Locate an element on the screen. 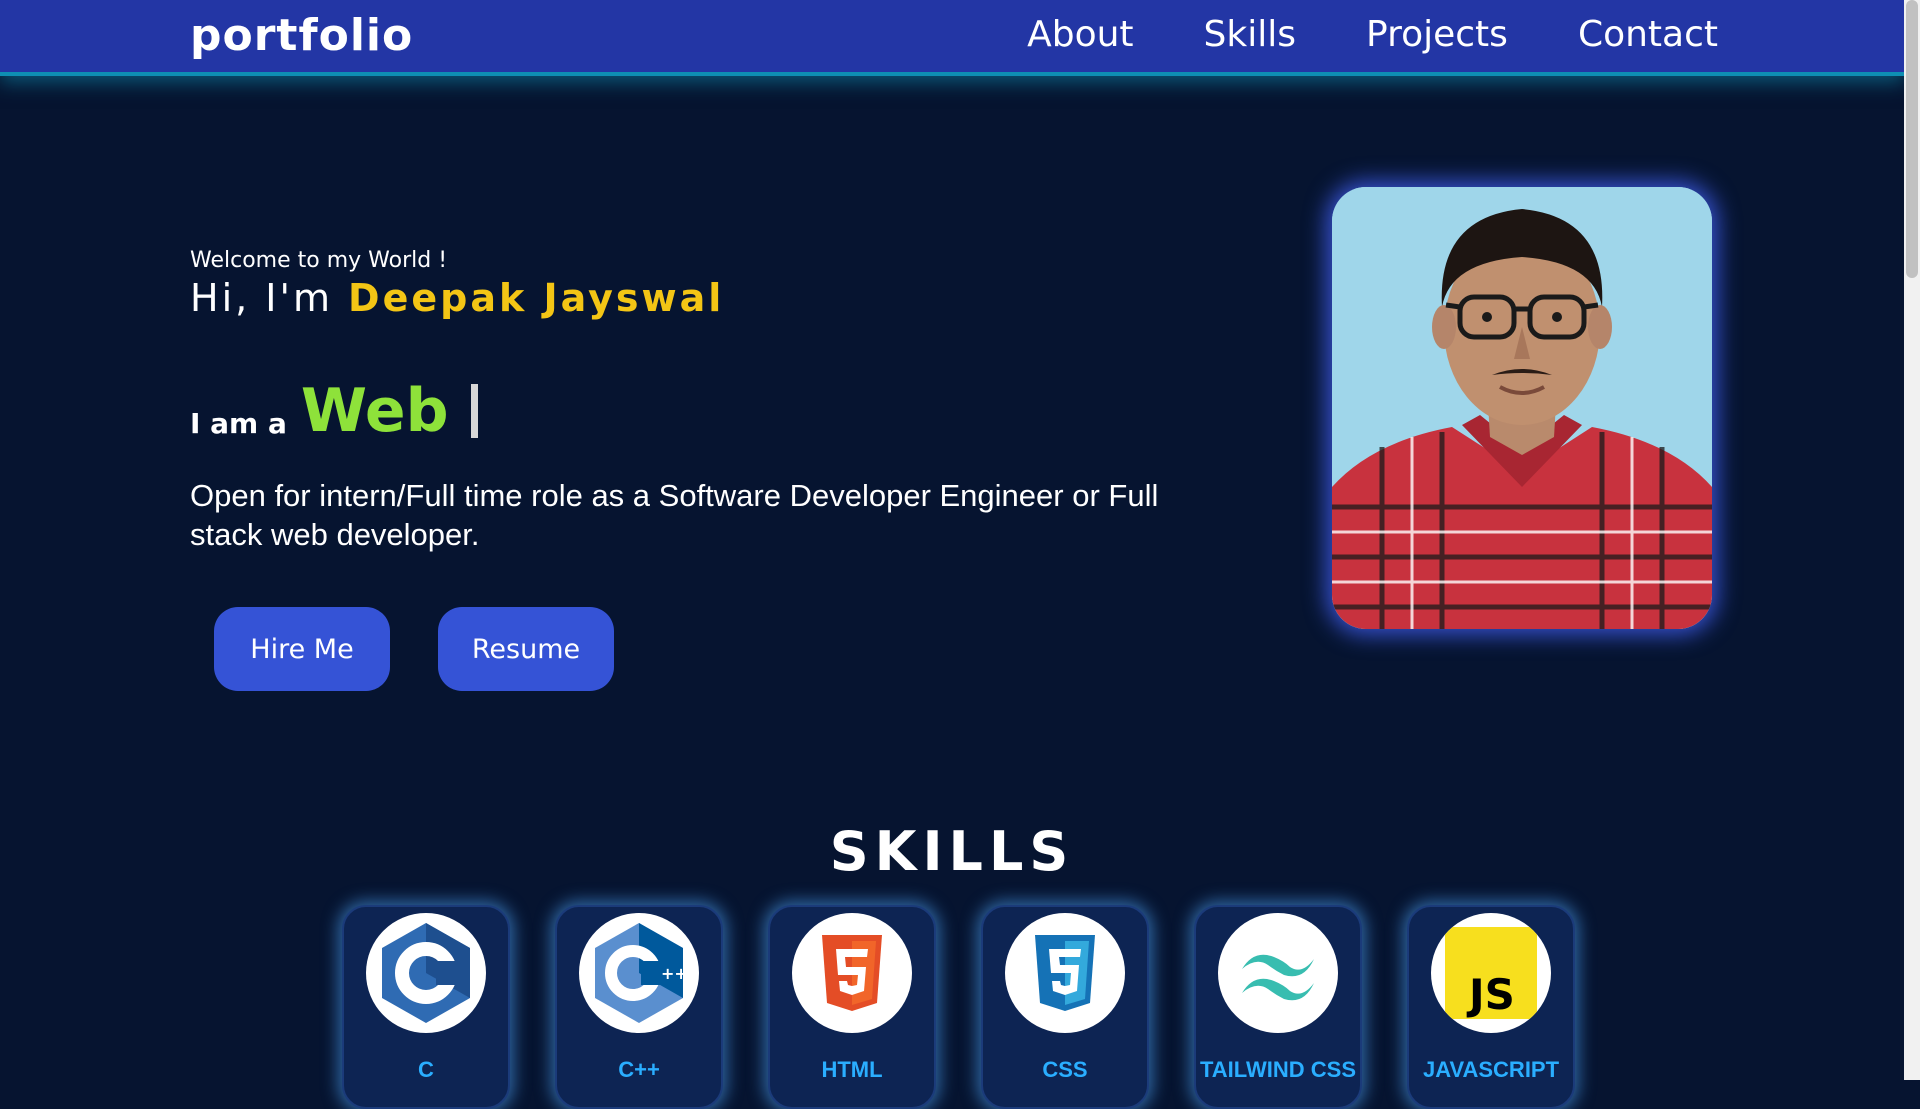 This screenshot has width=1920, height=1109. nav-links: About Skills Projects Contact is located at coordinates (1372, 34).